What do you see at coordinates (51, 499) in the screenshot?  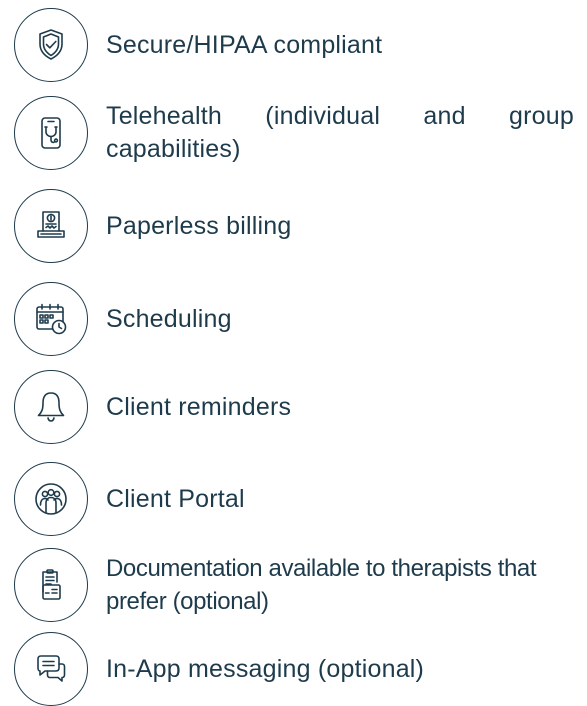 I see `user-group-icon` at bounding box center [51, 499].